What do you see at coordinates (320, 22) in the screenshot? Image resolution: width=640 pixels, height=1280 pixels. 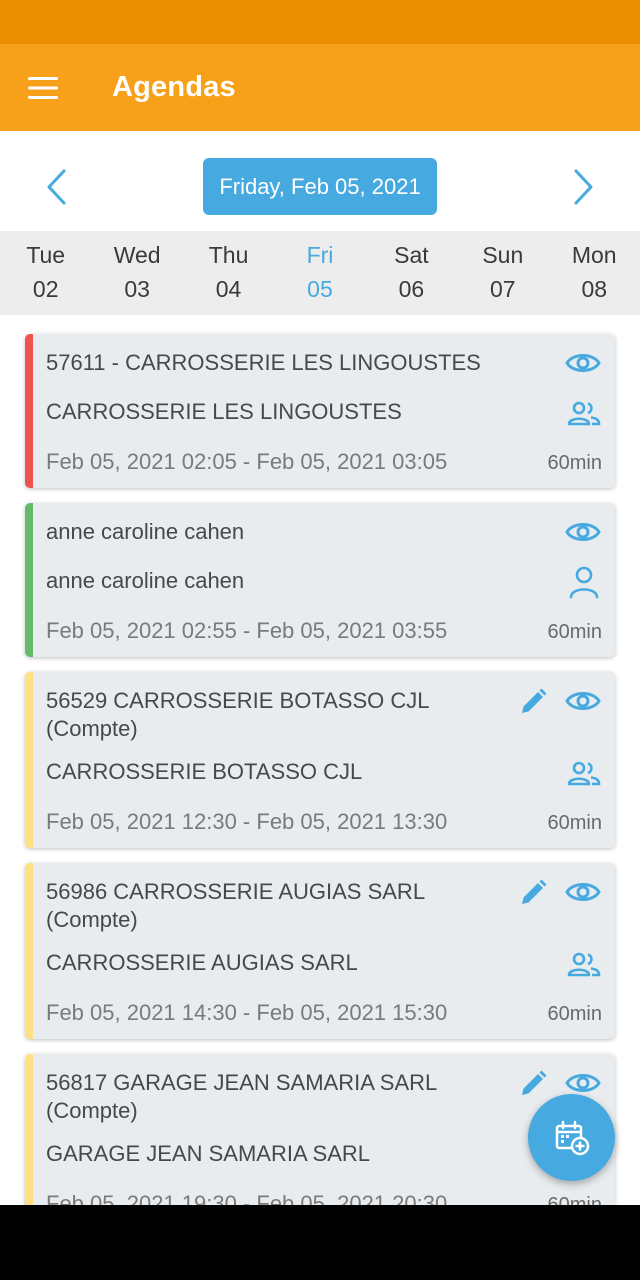 I see `status-bar` at bounding box center [320, 22].